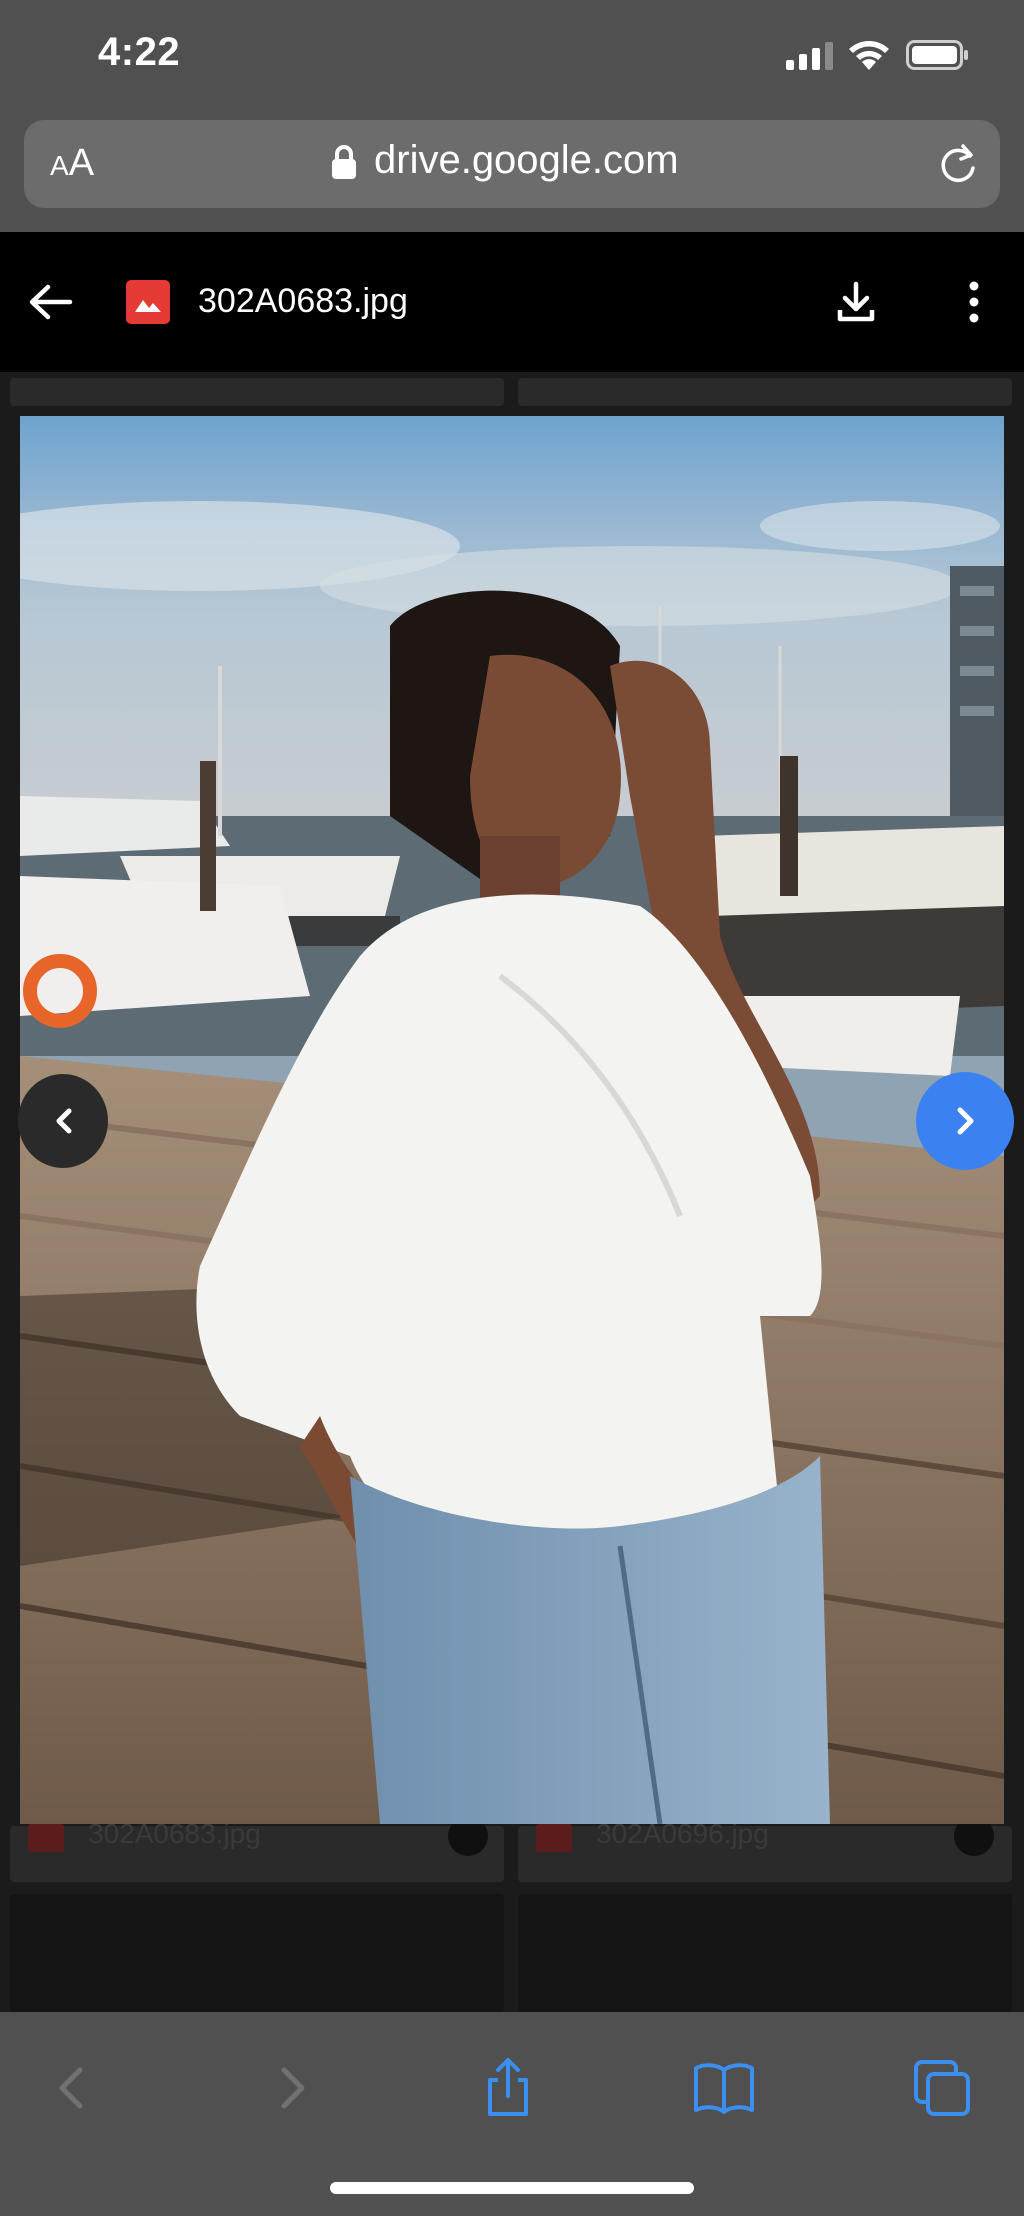 The height and width of the screenshot is (2216, 1024). I want to click on tabs-icon, so click(942, 2088).